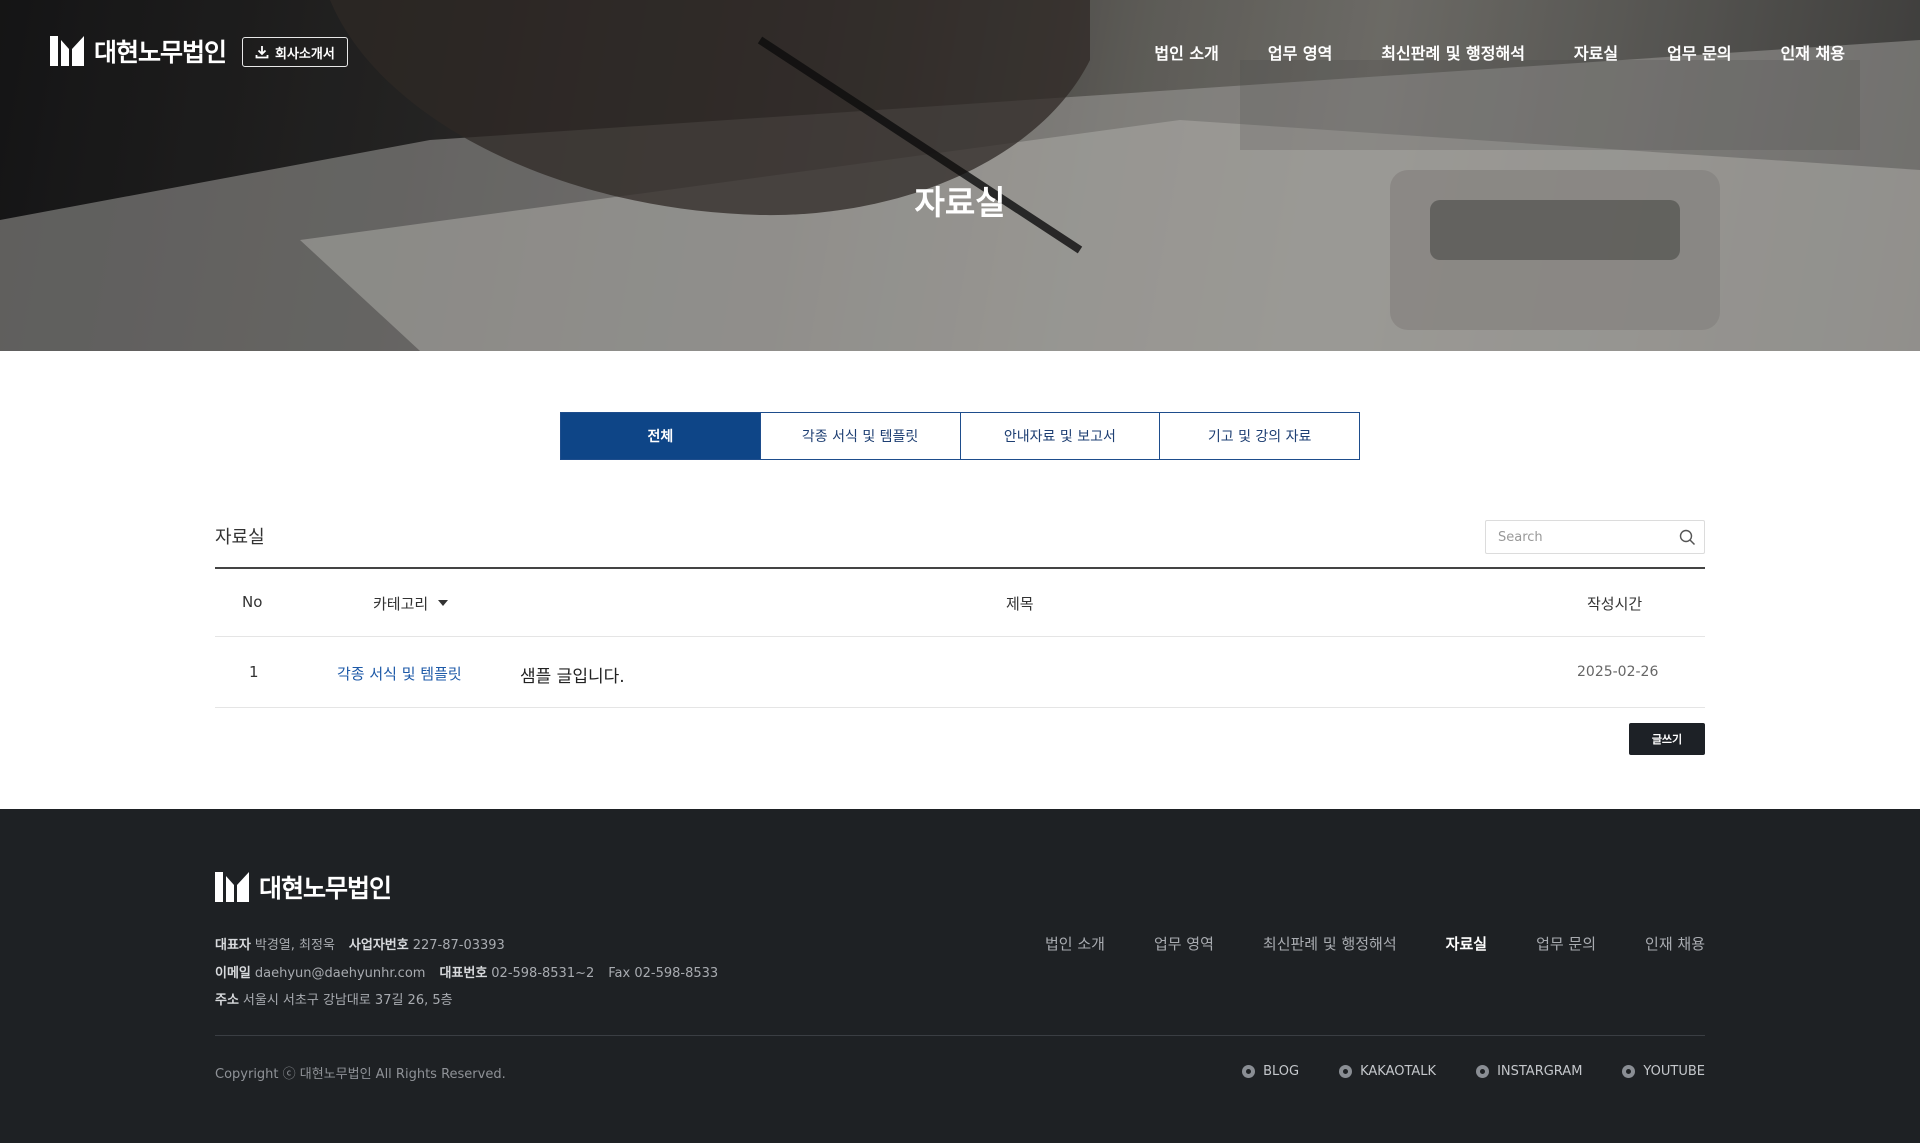 The image size is (1920, 1143). I want to click on social-instagram-label: INSTARGRAM, so click(1540, 1071).